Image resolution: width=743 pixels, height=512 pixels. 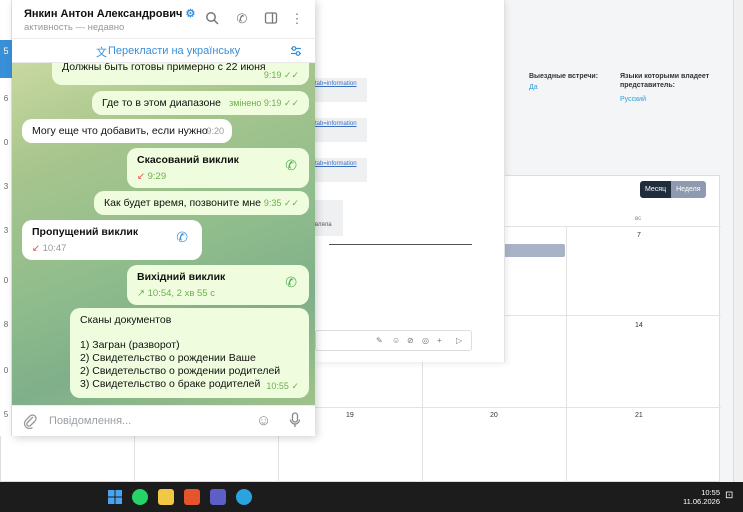 What do you see at coordinates (182, 203) in the screenshot?
I see `message-text: Как будет время, позвоните мне` at bounding box center [182, 203].